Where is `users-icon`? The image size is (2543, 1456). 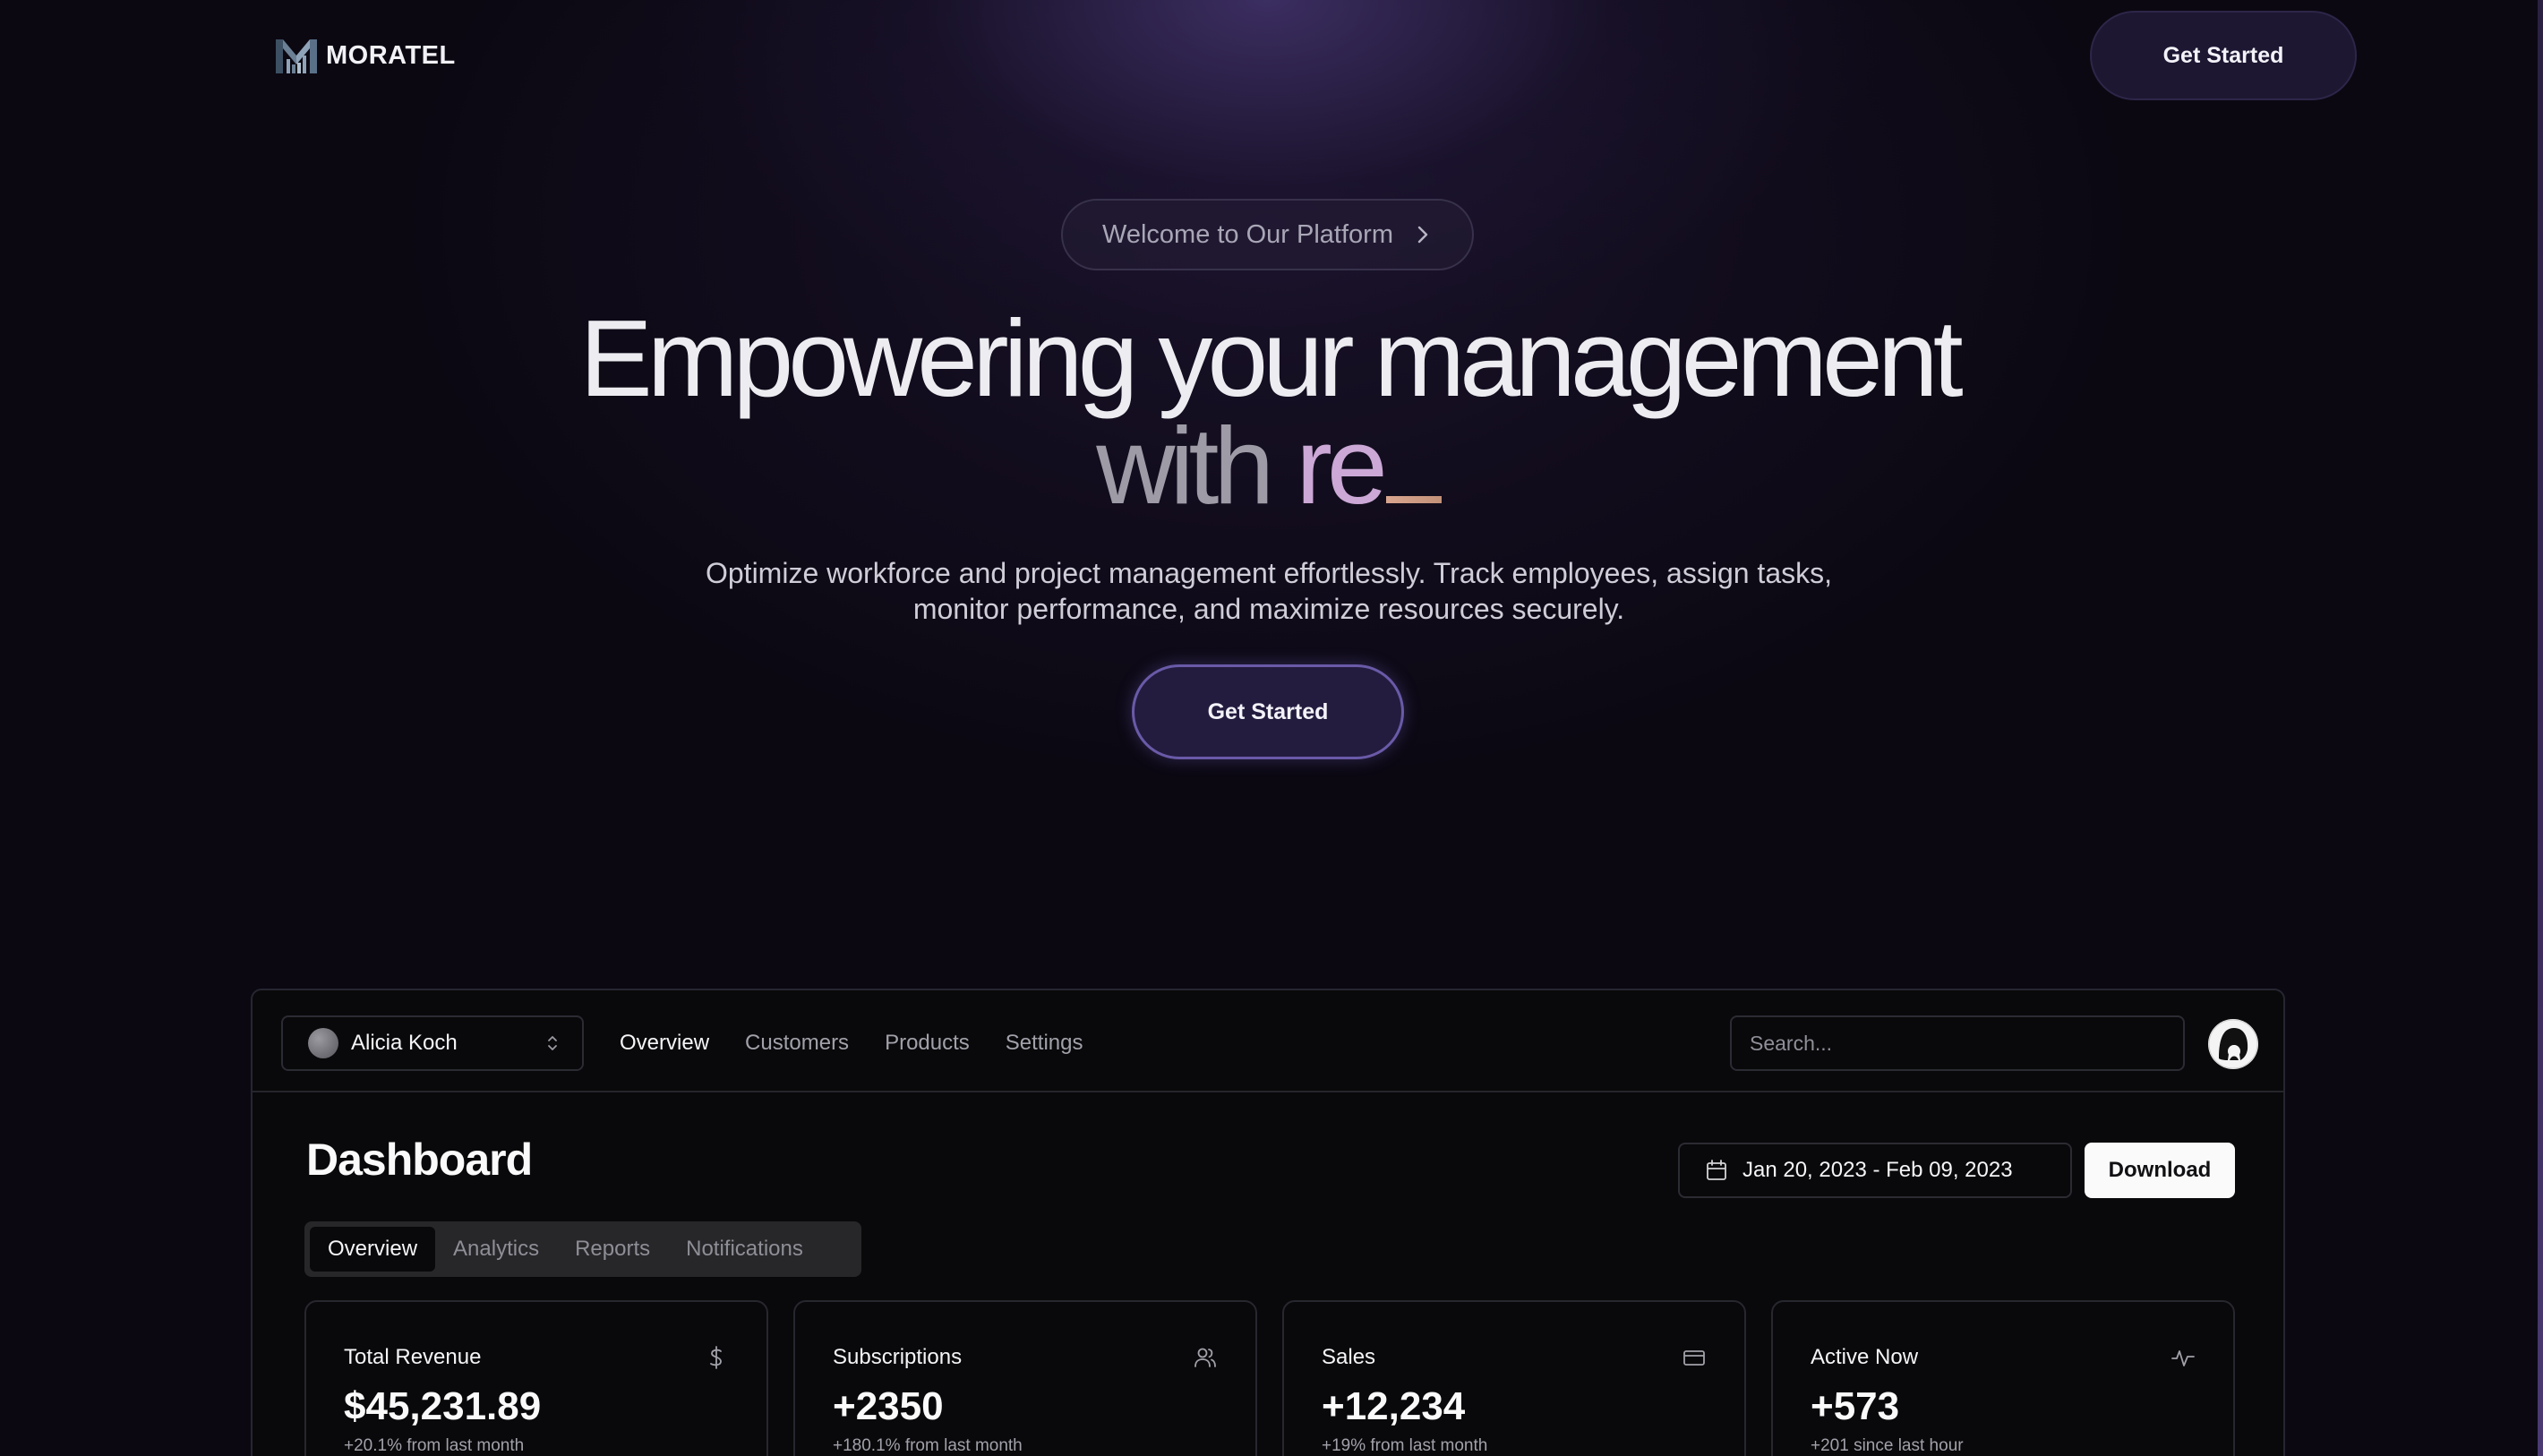
users-icon is located at coordinates (1205, 1357).